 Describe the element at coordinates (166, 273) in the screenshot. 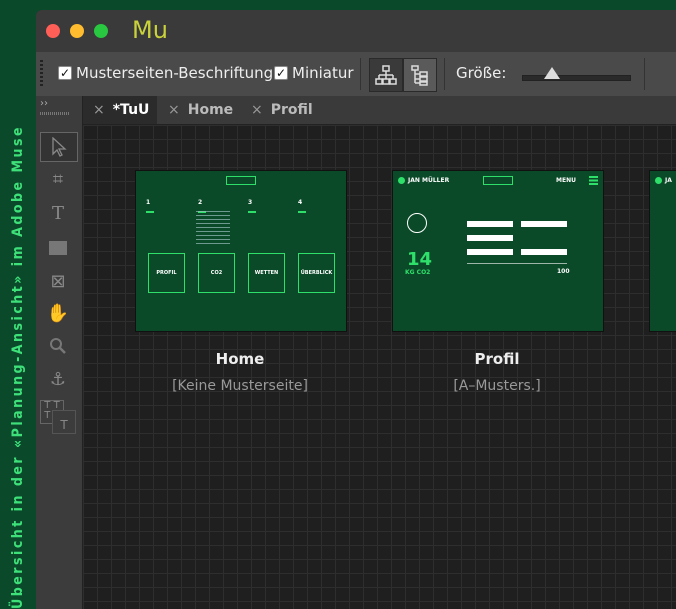

I see `tile-profil: PROFIL` at that location.